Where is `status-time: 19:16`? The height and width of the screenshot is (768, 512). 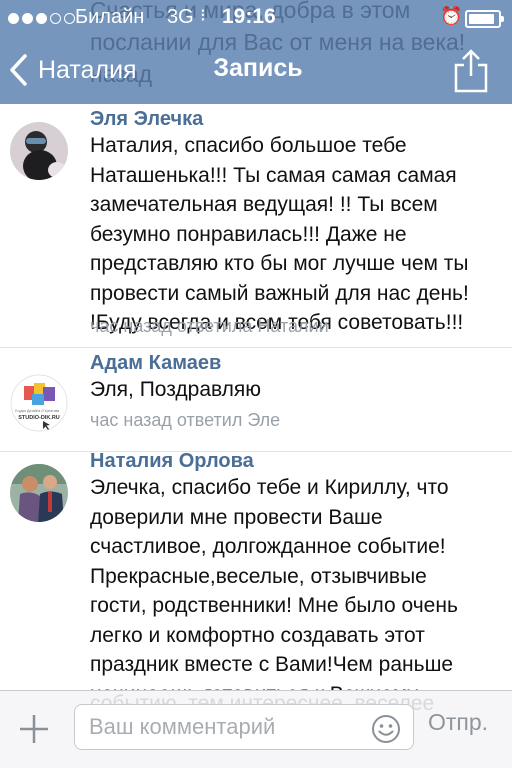
status-time: 19:16 is located at coordinates (249, 16).